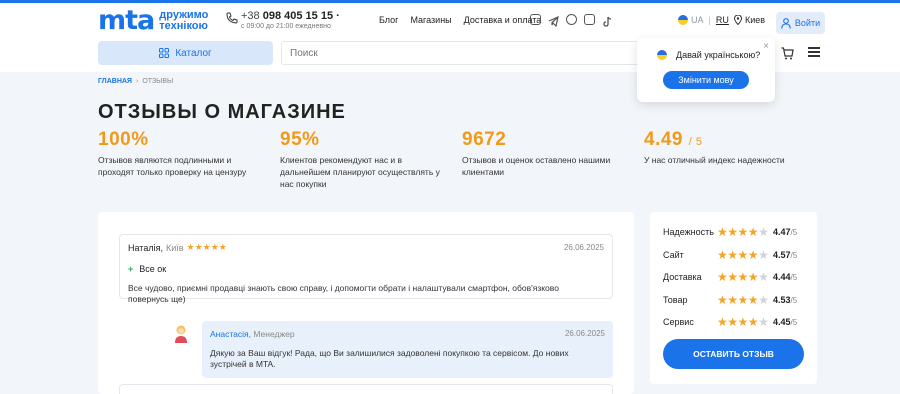  I want to click on review-header: Наталія, Київ ★★★★★, so click(177, 247).